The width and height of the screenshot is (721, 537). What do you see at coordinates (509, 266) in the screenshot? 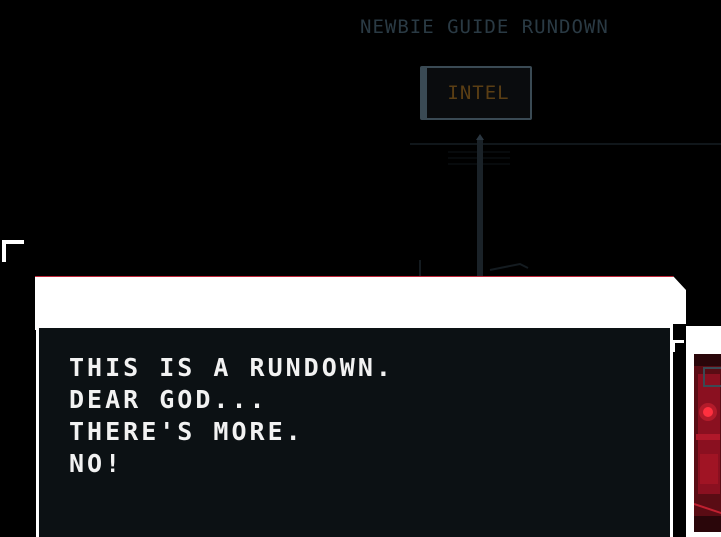
I see `map-line` at bounding box center [509, 266].